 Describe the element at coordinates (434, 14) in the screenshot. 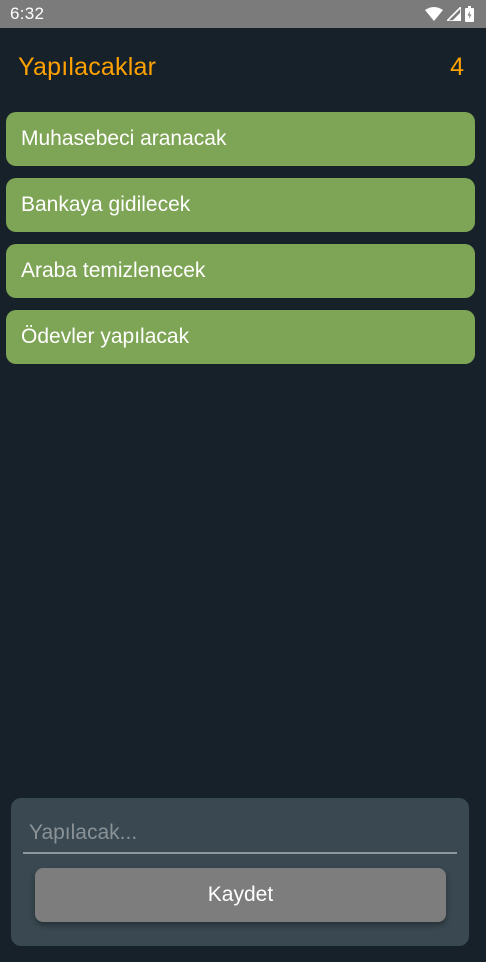

I see `wifi-icon` at that location.